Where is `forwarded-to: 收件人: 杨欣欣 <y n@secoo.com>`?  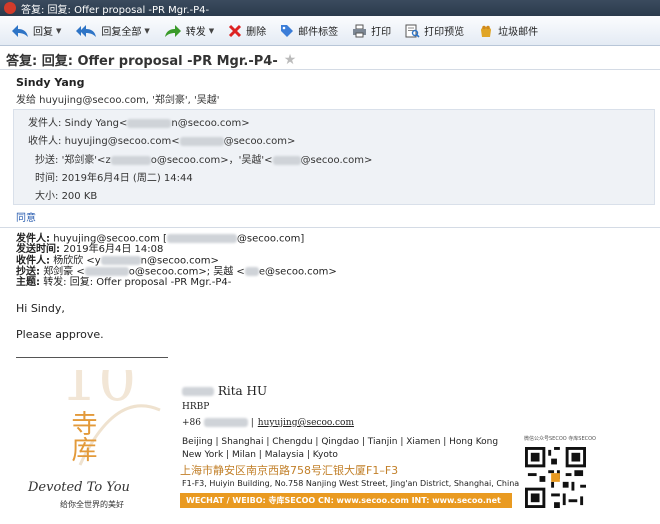 forwarded-to: 收件人: 杨欣欣 <y n@secoo.com> is located at coordinates (117, 260).